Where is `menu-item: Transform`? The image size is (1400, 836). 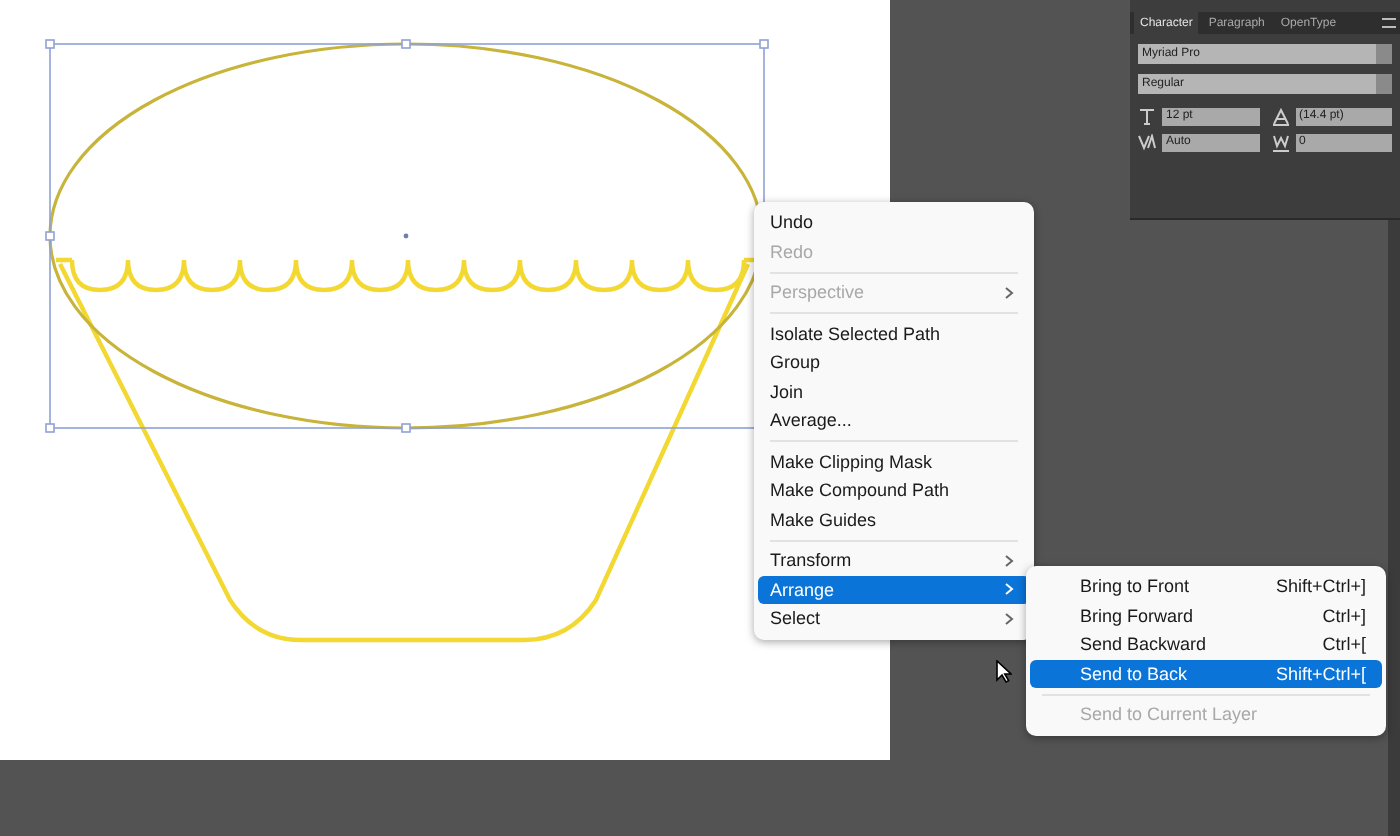
menu-item: Transform is located at coordinates (894, 560).